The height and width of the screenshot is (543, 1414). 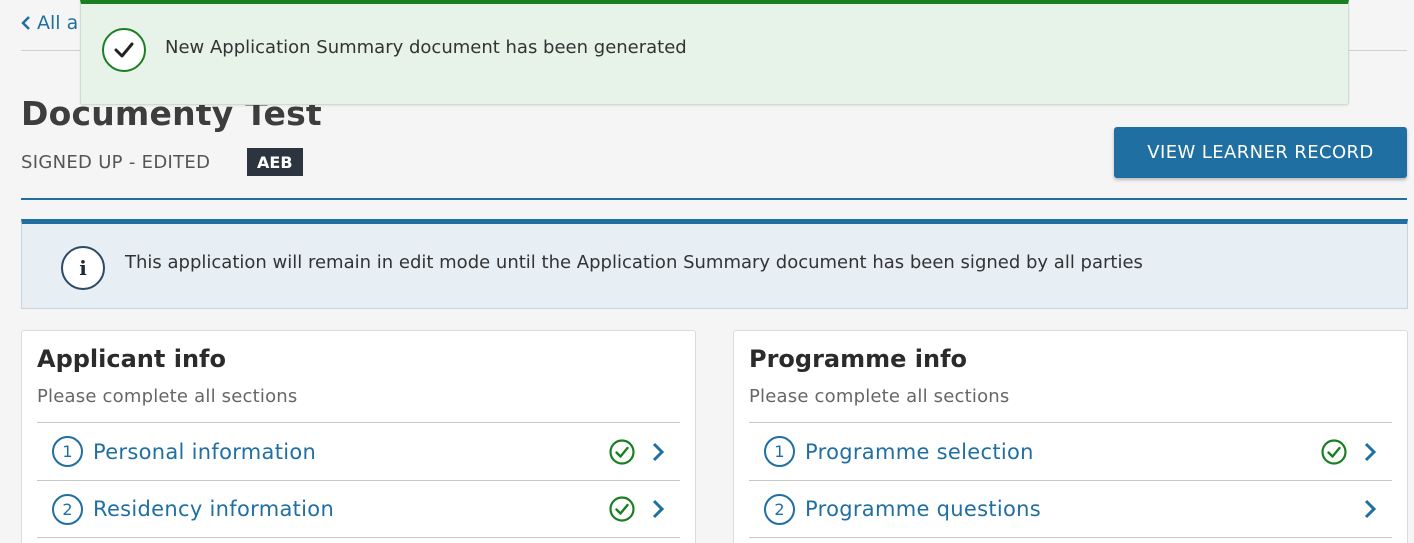 I want to click on section-row-personal-information: 1 Personal information, so click(x=358, y=451).